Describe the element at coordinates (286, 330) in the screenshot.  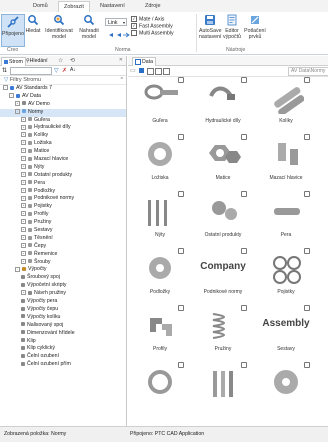
I see `library-item: Assembly Sestavy` at that location.